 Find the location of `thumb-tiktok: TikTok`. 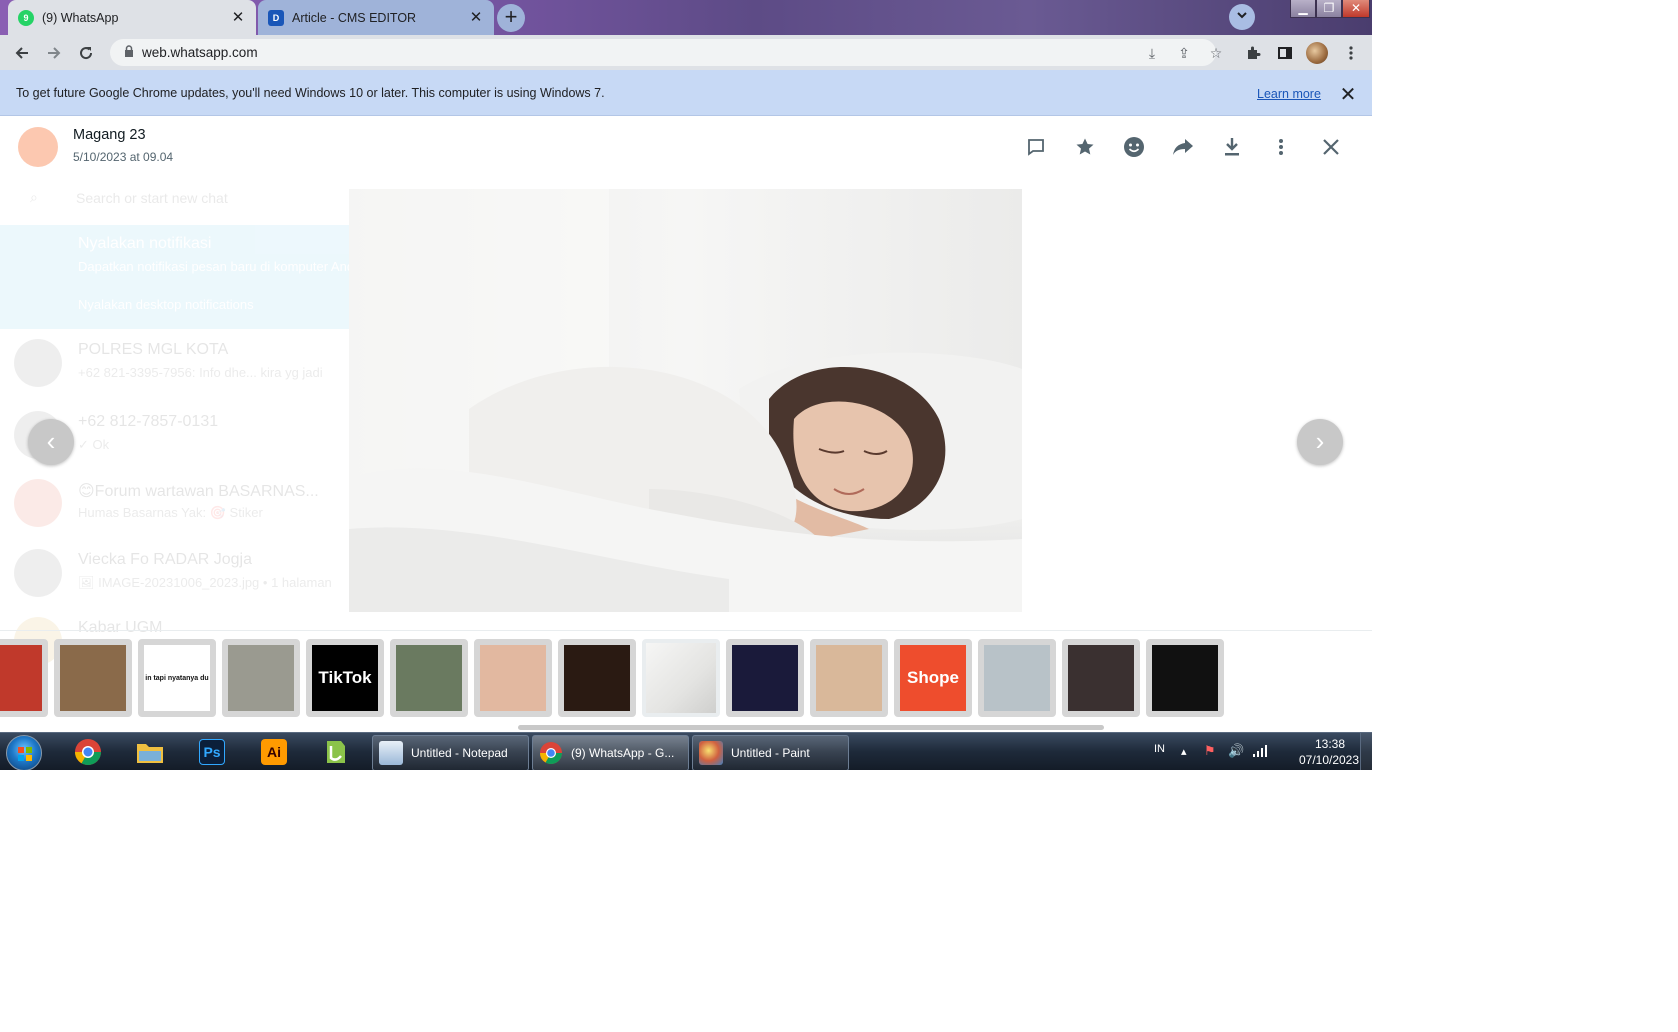

thumb-tiktok: TikTok is located at coordinates (345, 678).